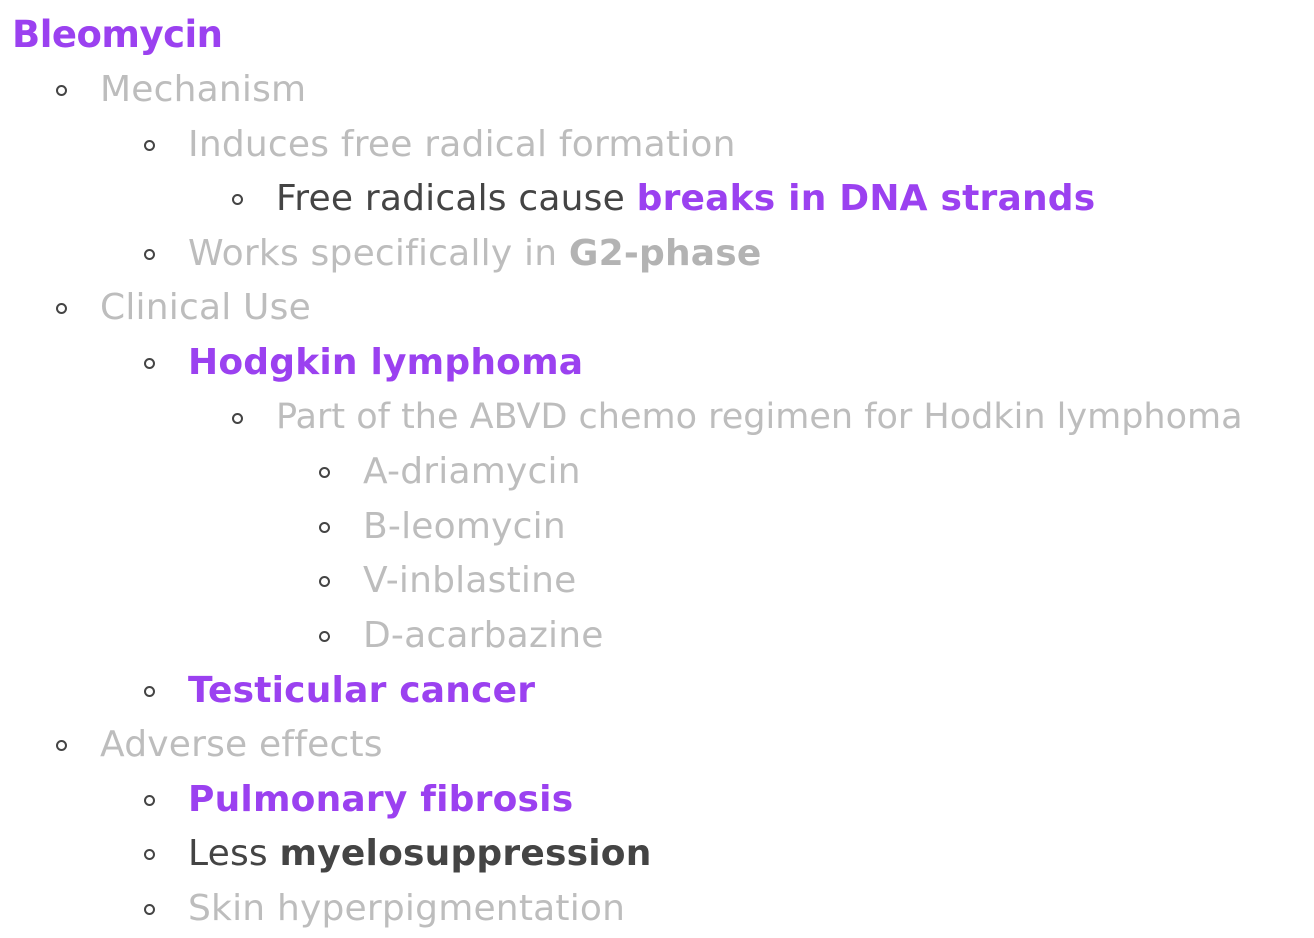  I want to click on list-item-skin: Skin hyperpigmentation, so click(312, 908).